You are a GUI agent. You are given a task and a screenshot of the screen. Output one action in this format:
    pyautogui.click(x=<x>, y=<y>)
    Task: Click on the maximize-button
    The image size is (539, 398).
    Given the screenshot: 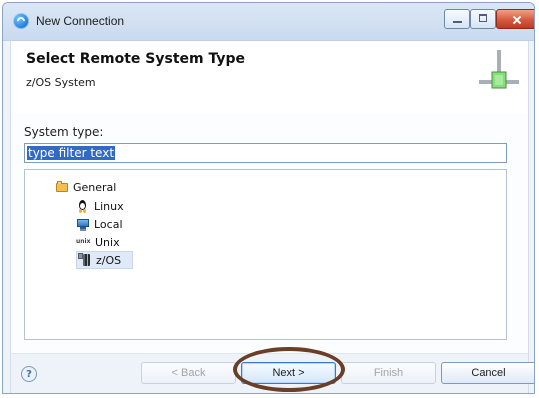 What is the action you would take?
    pyautogui.click(x=483, y=19)
    